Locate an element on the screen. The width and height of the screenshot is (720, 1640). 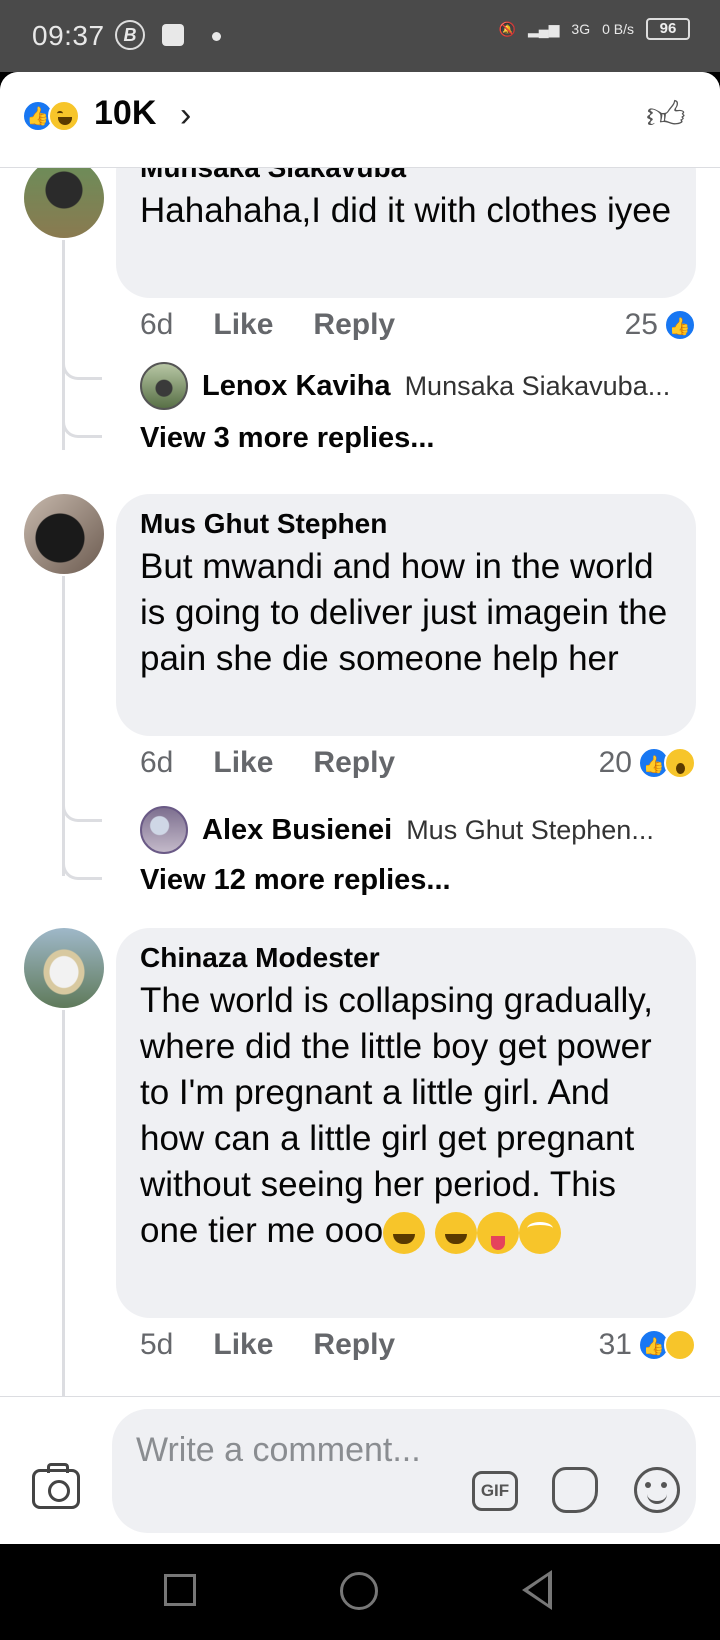
comment-reactions: 20 👍 is located at coordinates (647, 763).